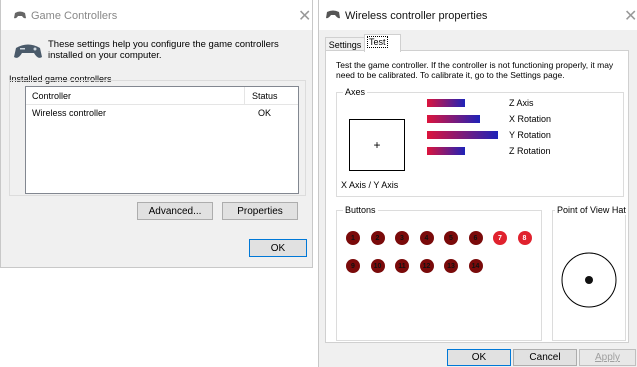 The height and width of the screenshot is (367, 637). Describe the element at coordinates (439, 273) in the screenshot. I see `buttons-group: Buttons 1 2 3 4 5 6 7 8 9 10 11 12 13 14` at that location.